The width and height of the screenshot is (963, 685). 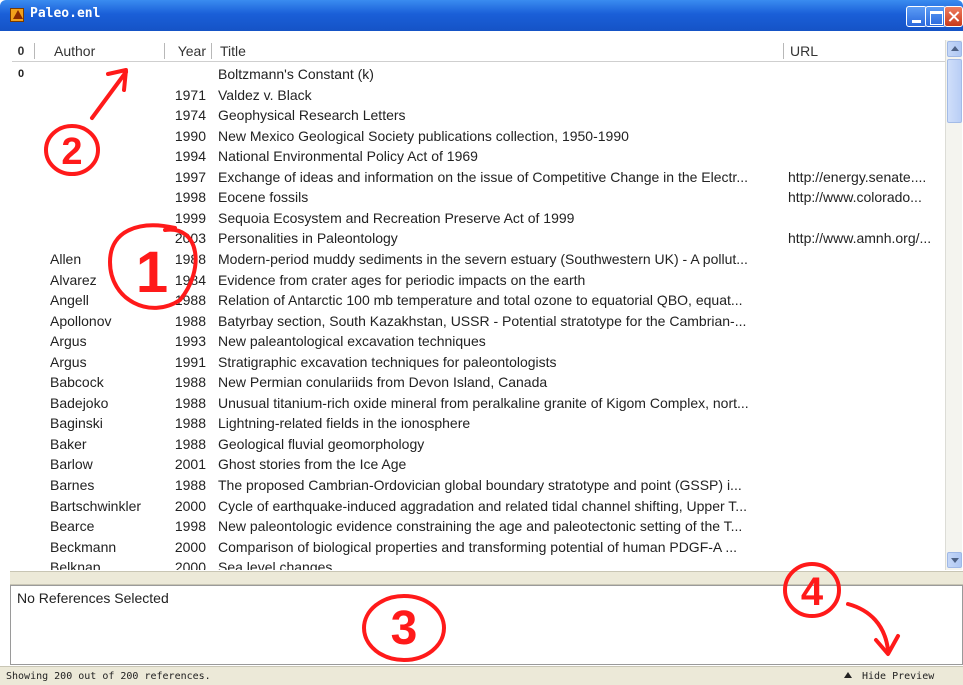 I want to click on reference-title: Geophysical Research Letters, so click(x=312, y=115).